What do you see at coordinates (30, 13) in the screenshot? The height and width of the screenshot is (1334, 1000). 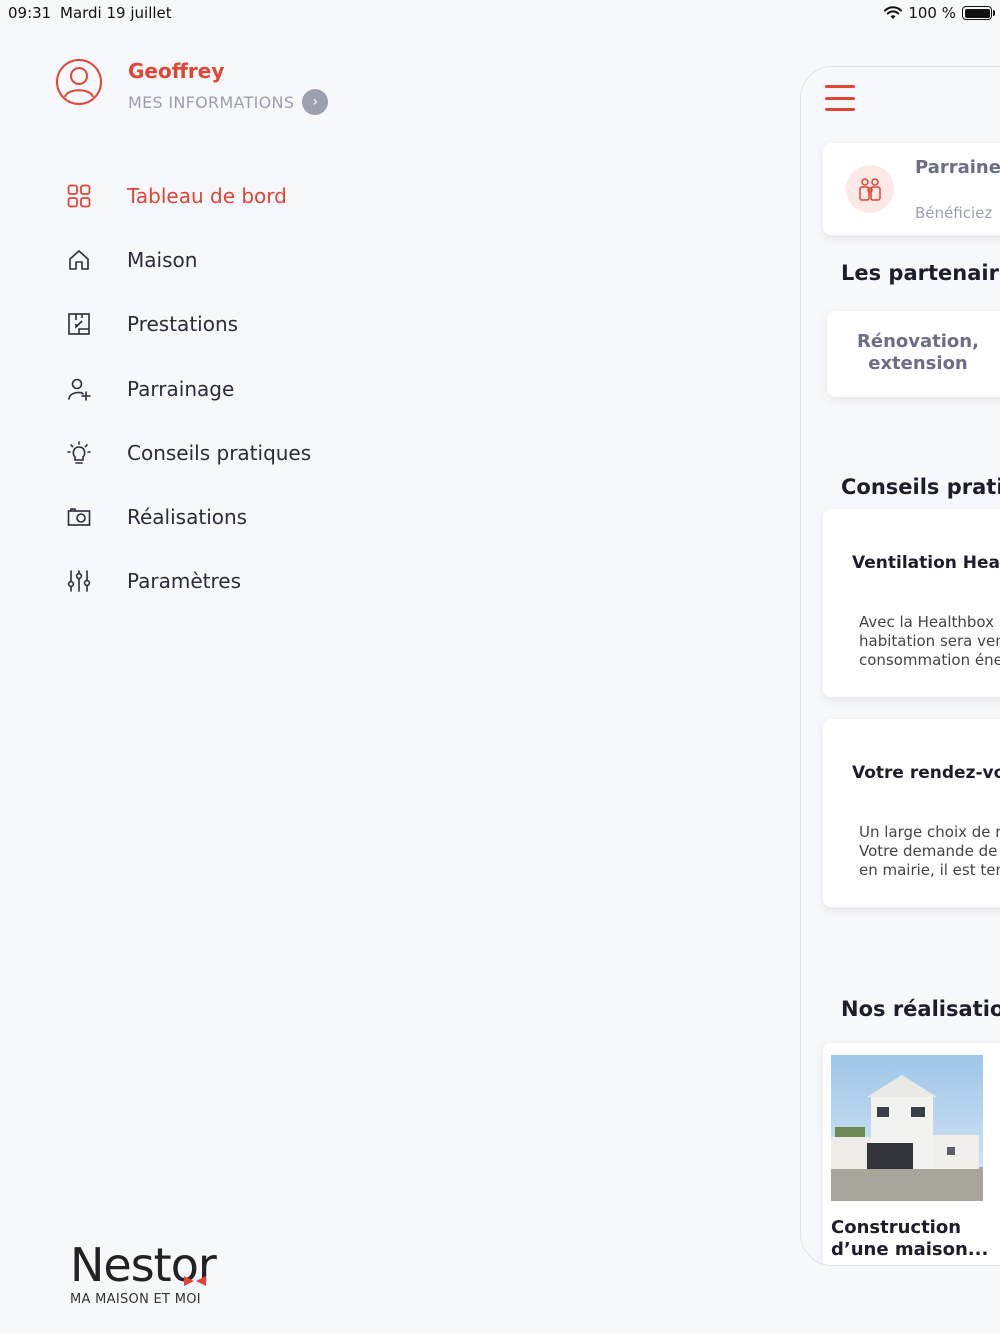 I see `status-time: 09:31` at bounding box center [30, 13].